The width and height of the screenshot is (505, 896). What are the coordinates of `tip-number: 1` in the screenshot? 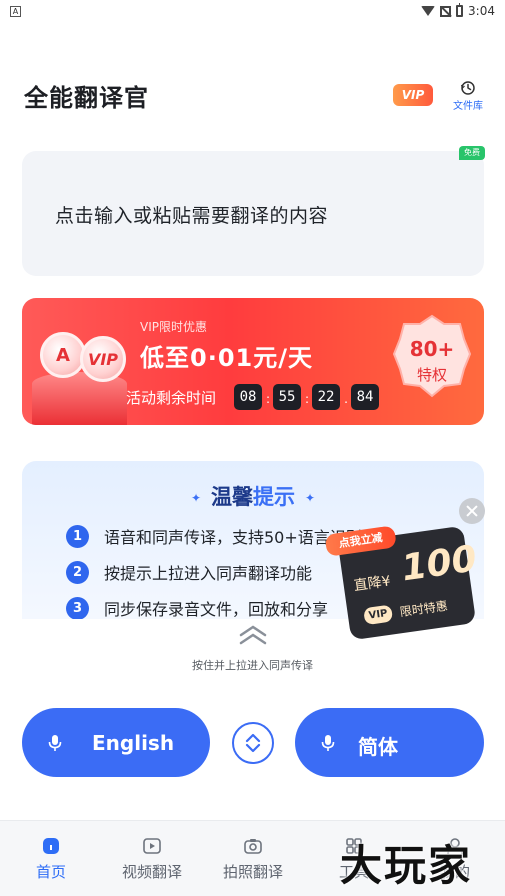 It's located at (77, 536).